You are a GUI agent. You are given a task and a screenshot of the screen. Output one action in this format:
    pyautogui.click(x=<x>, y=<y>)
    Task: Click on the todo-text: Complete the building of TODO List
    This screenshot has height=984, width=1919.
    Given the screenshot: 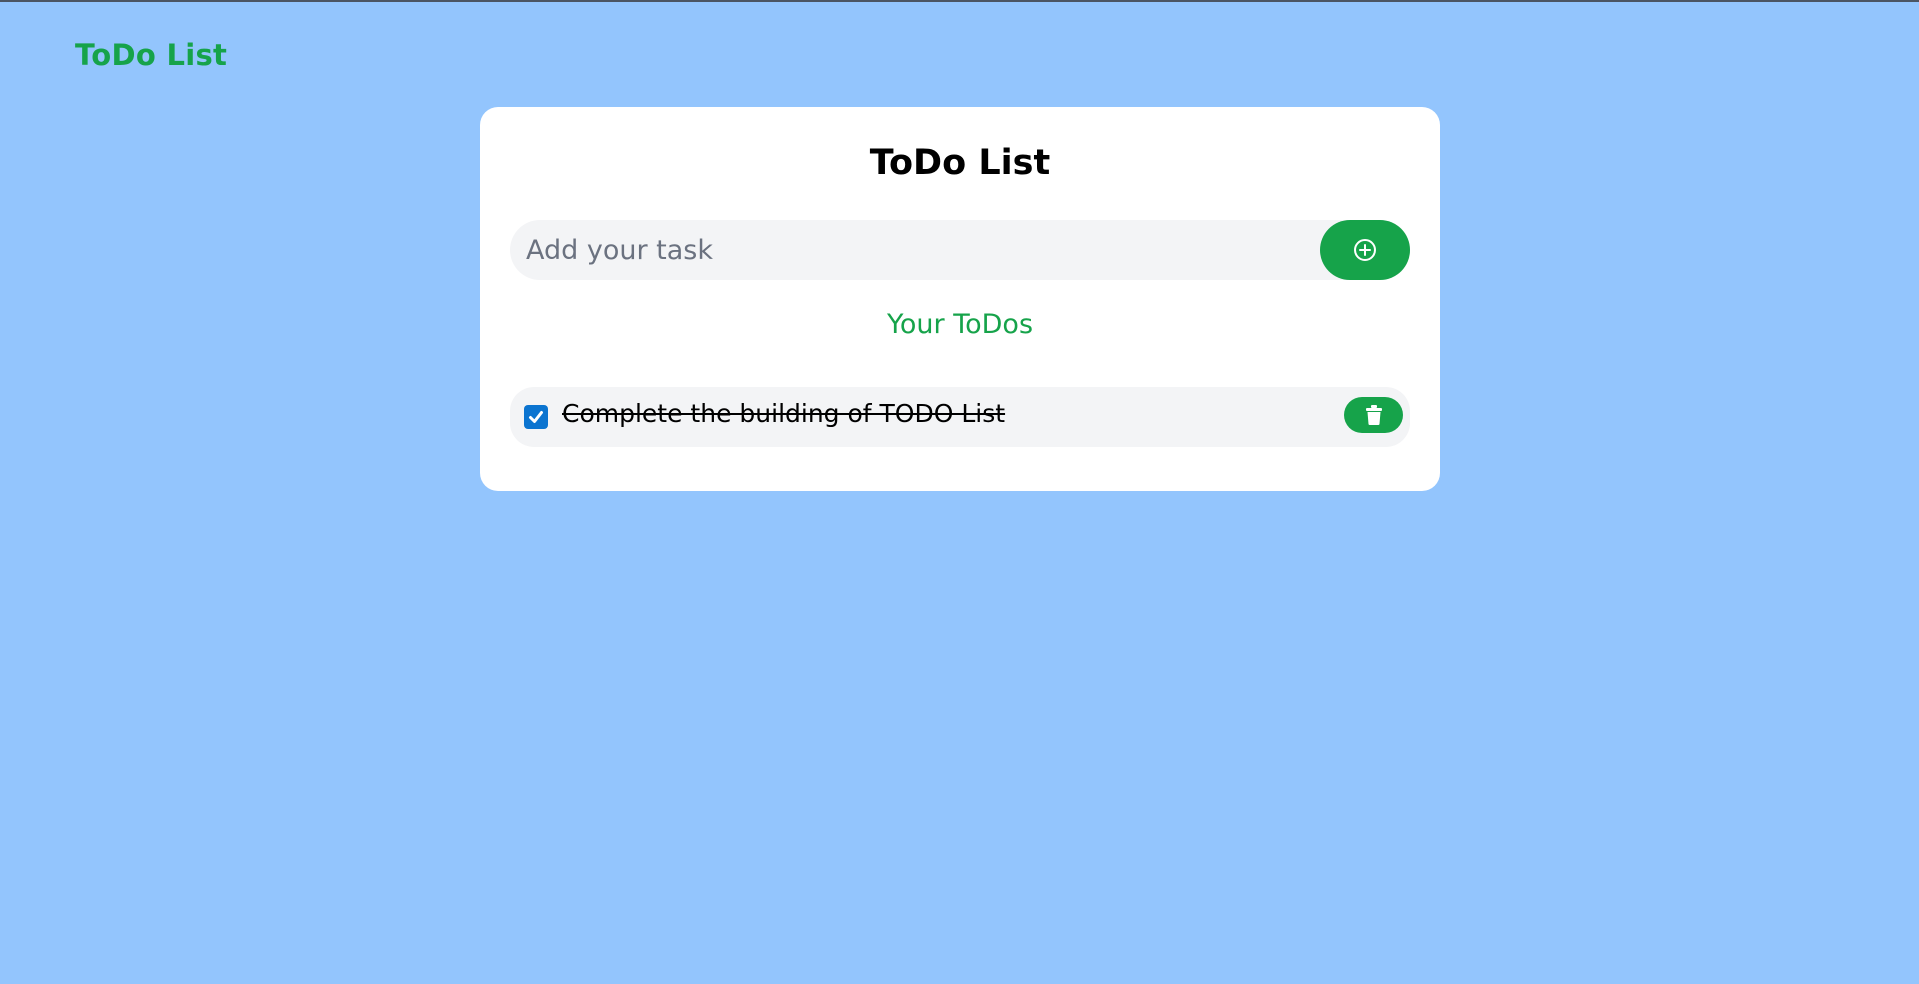 What is the action you would take?
    pyautogui.click(x=784, y=413)
    